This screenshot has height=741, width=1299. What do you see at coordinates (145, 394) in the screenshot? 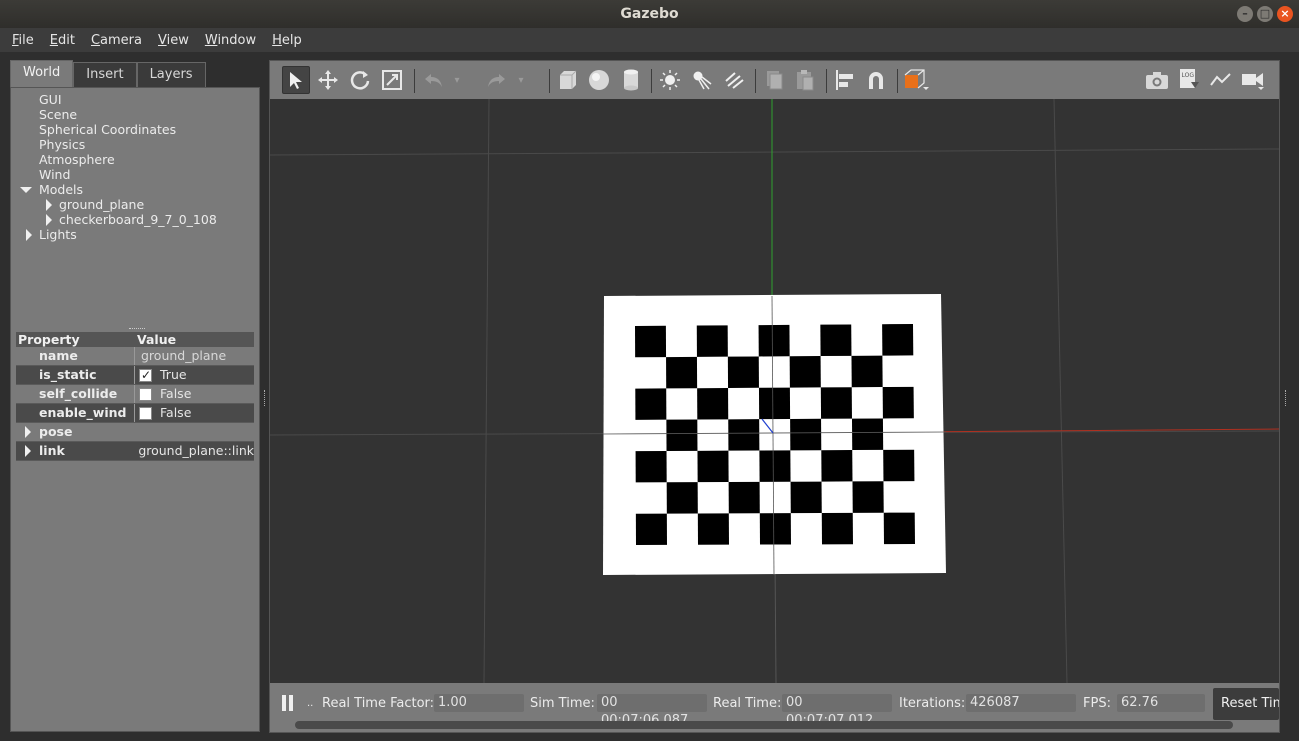
I see `self-collide-checkbox` at bounding box center [145, 394].